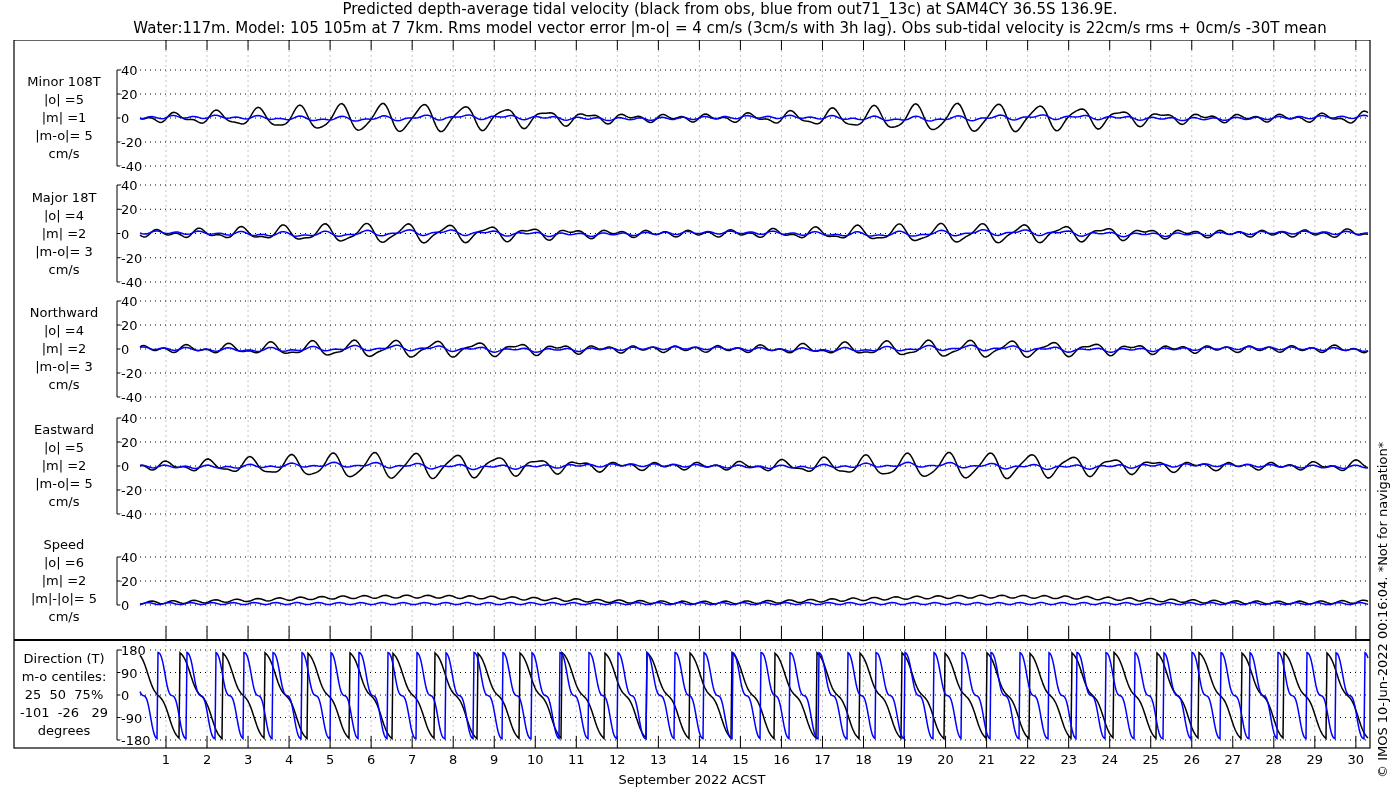 The width and height of the screenshot is (1400, 800). Describe the element at coordinates (986, 759) in the screenshot. I see `axis-tick-label: 21` at that location.